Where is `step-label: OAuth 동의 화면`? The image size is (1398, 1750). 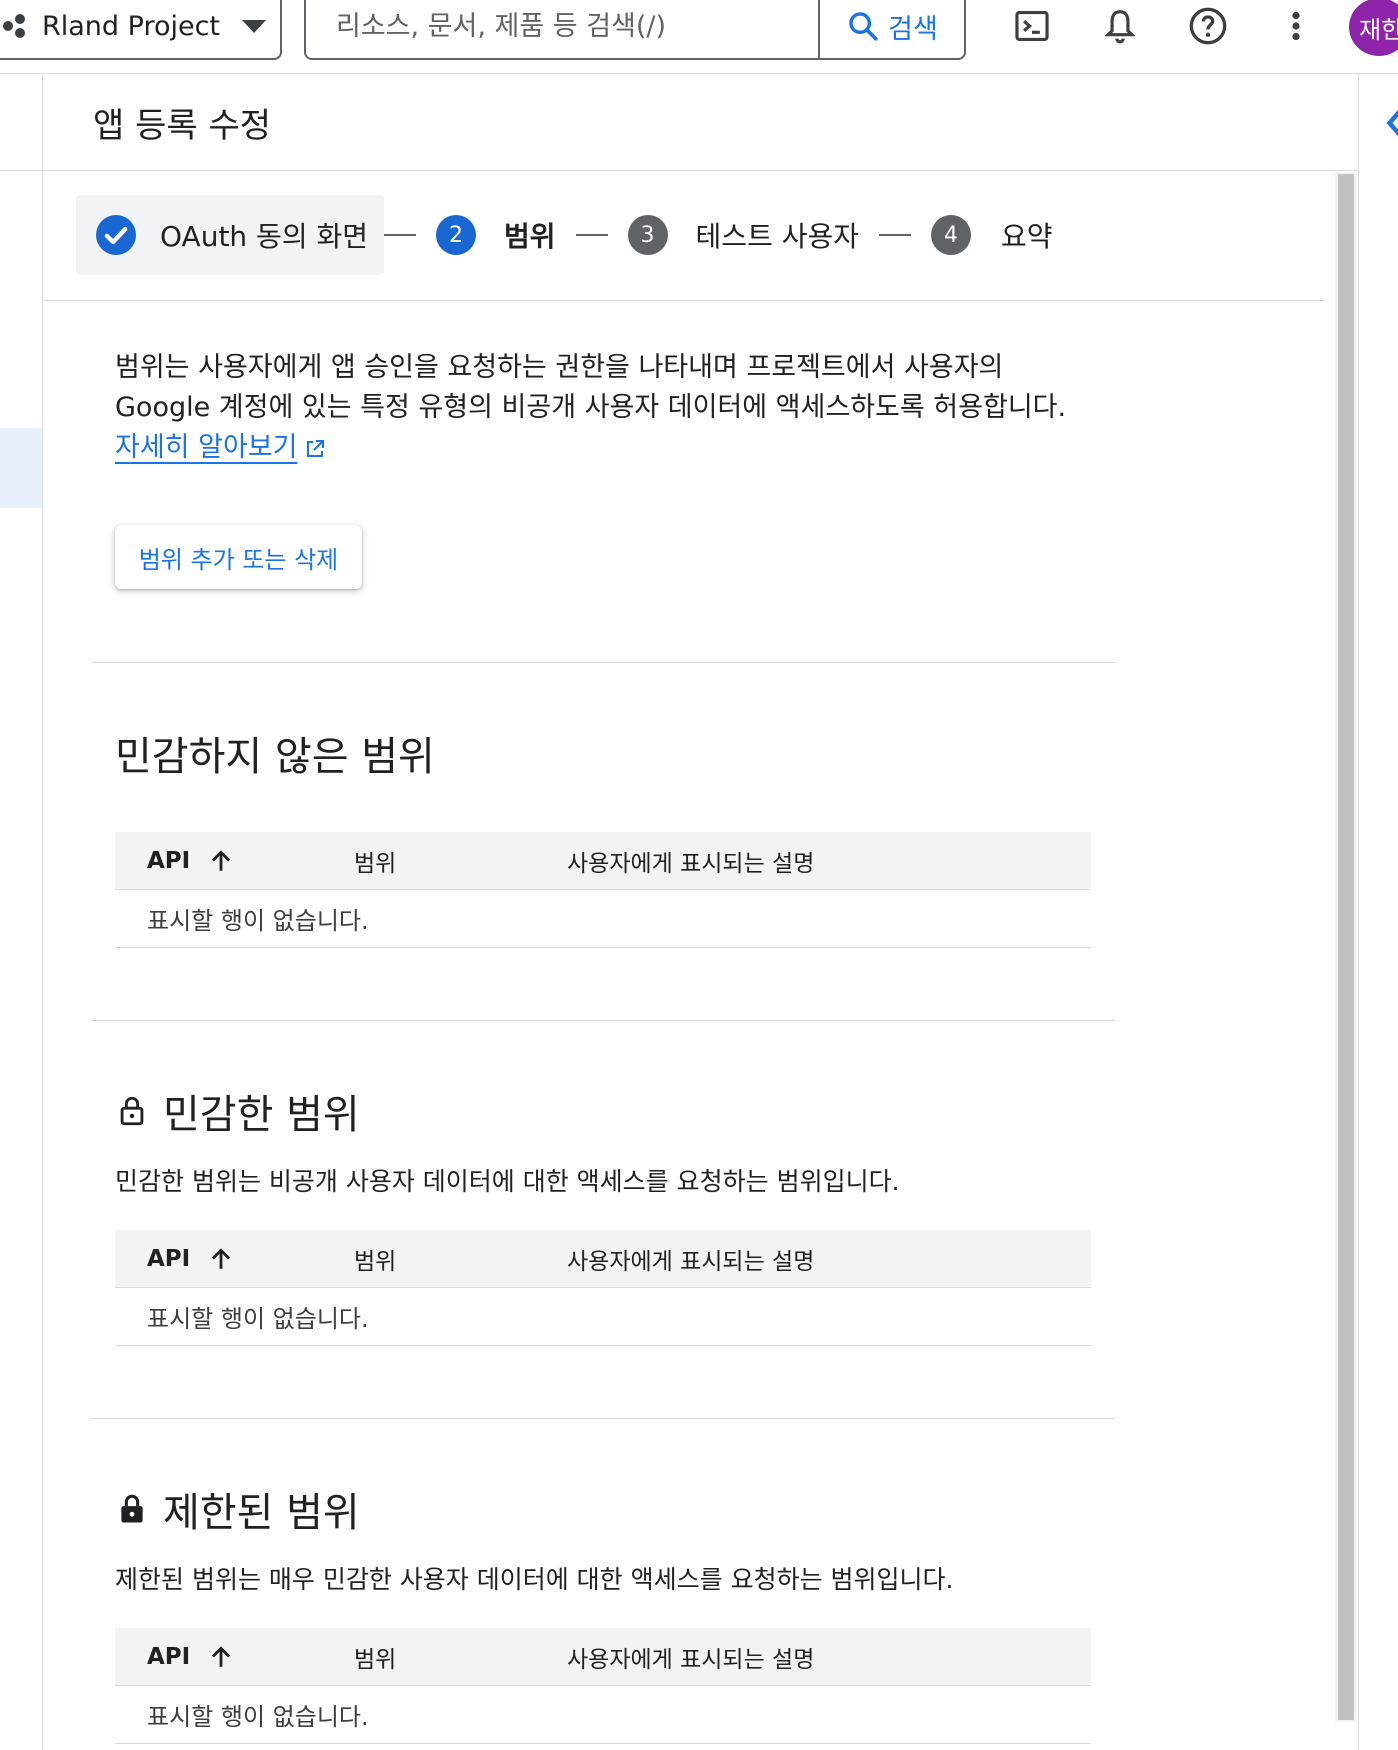
step-label: OAuth 동의 화면 is located at coordinates (264, 236).